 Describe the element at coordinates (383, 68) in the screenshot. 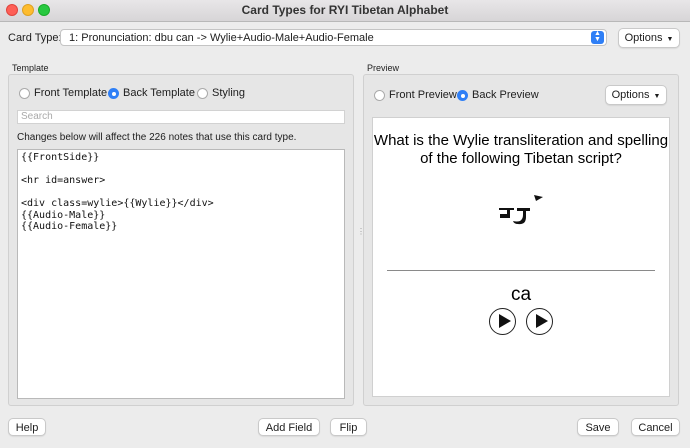

I see `preview-group-label: Preview` at that location.